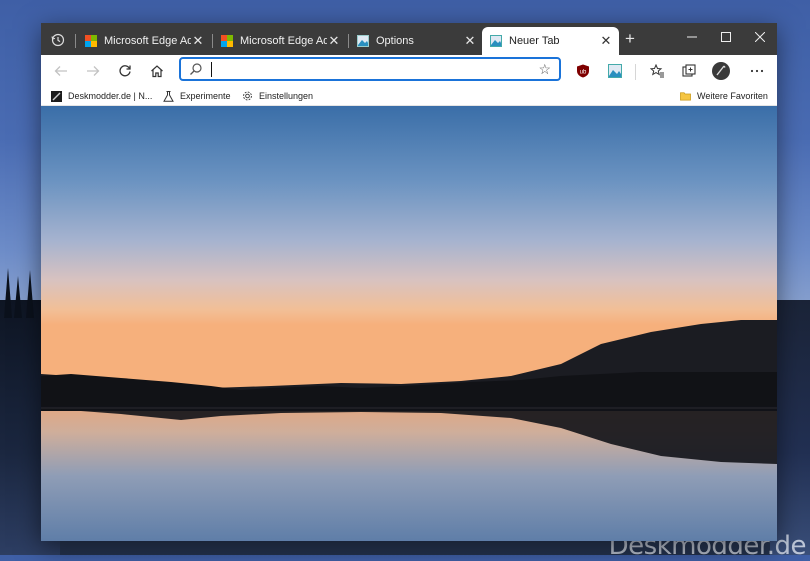 The height and width of the screenshot is (561, 810). What do you see at coordinates (630, 39) in the screenshot?
I see `new-tab-plus-icon: +` at bounding box center [630, 39].